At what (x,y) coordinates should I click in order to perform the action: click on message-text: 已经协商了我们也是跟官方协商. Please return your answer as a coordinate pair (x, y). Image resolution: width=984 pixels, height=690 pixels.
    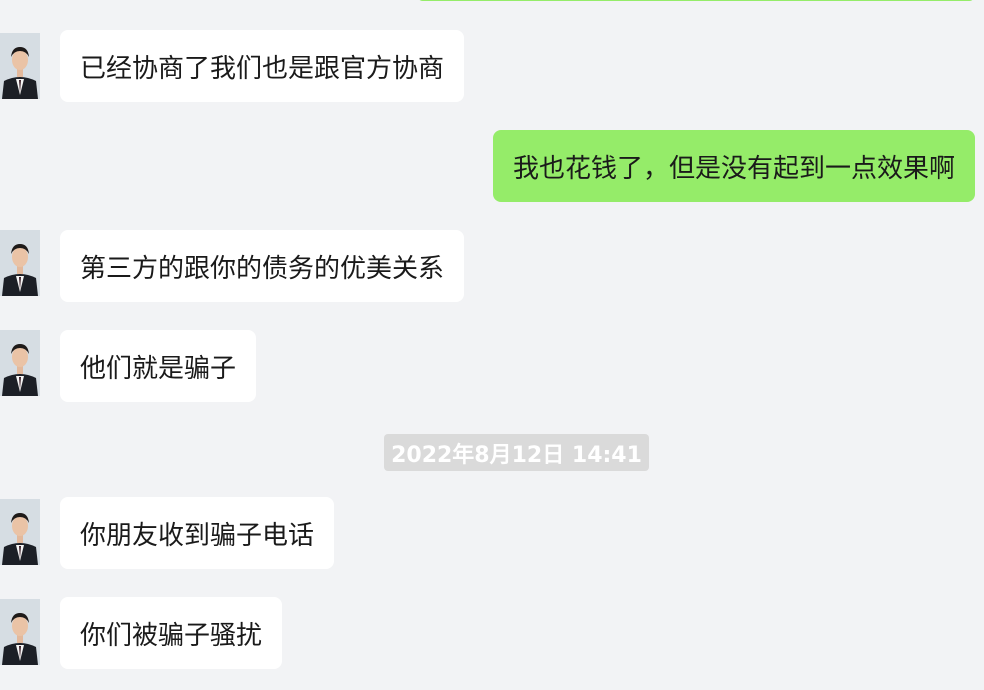
    Looking at the image, I should click on (262, 68).